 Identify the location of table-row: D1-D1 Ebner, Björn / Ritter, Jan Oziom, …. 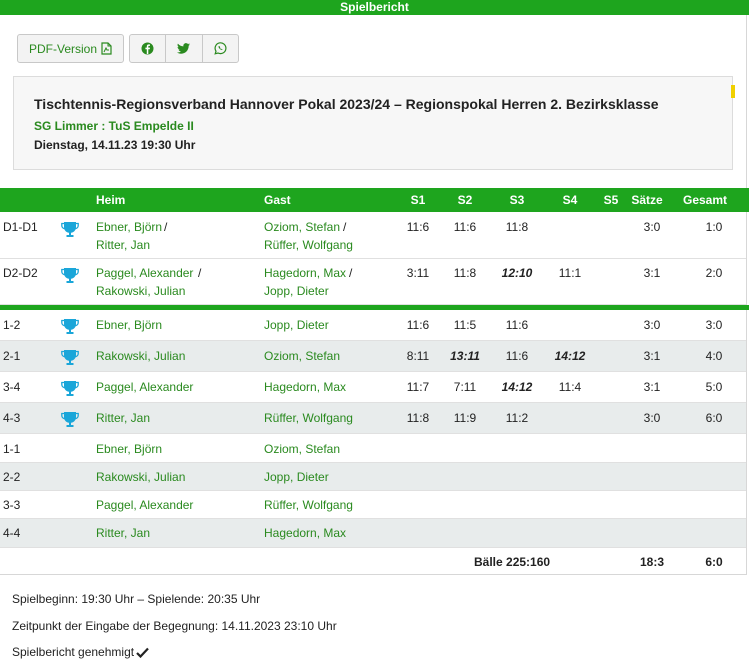
(373, 235).